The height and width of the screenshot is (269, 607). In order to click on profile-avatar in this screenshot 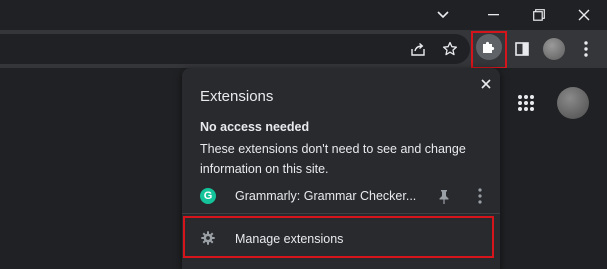, I will do `click(554, 49)`.